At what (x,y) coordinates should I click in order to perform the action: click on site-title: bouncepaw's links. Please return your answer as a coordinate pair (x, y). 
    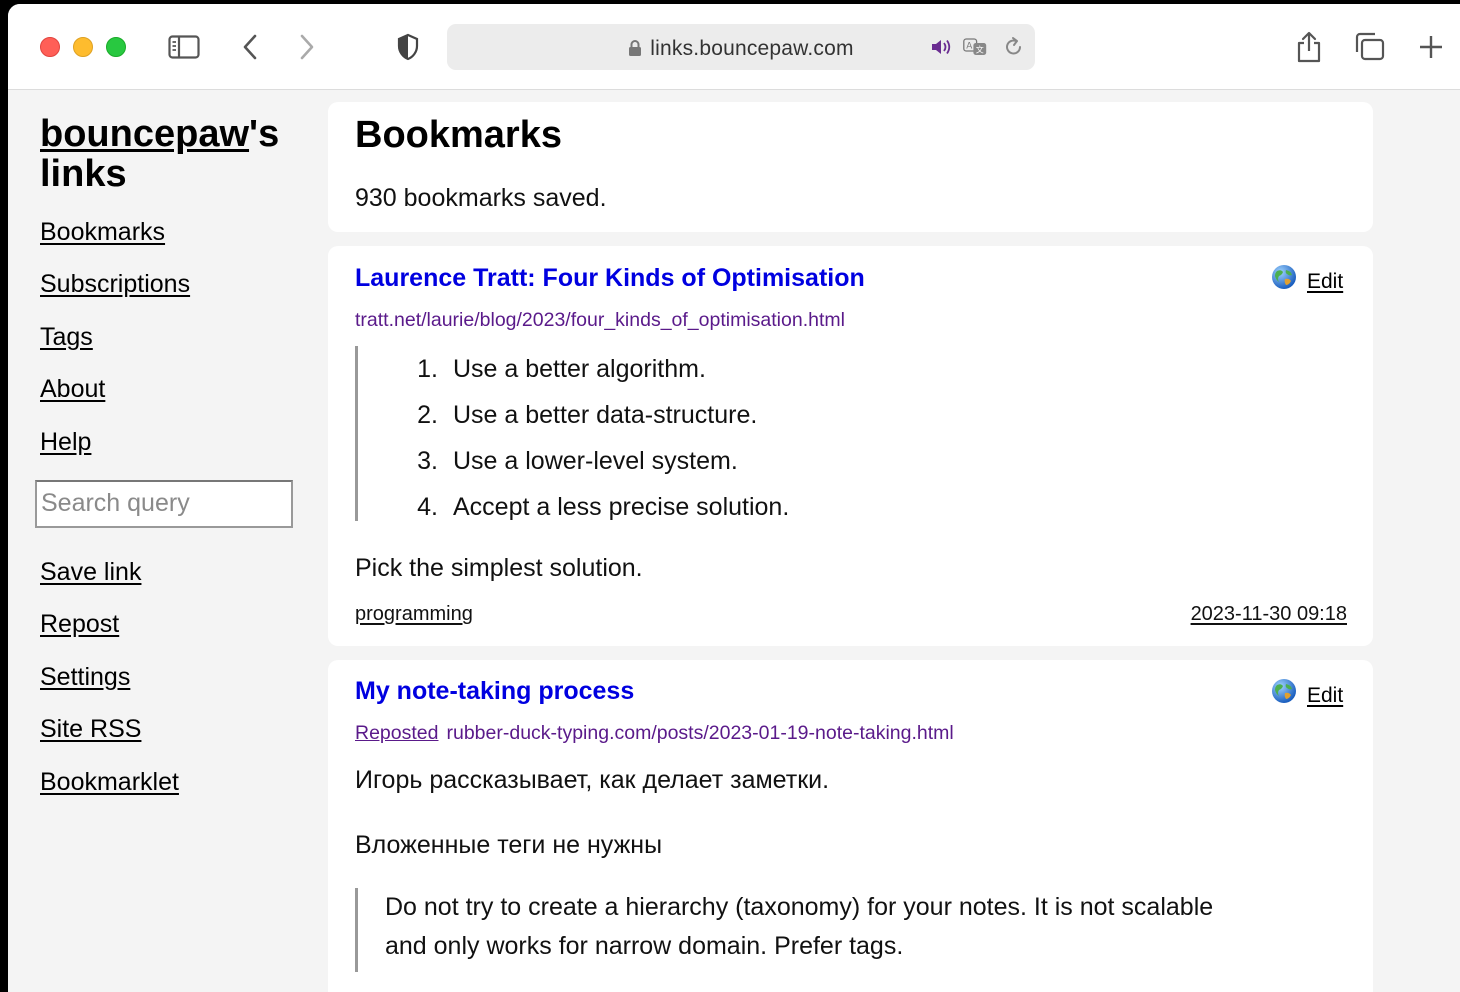
    Looking at the image, I should click on (170, 154).